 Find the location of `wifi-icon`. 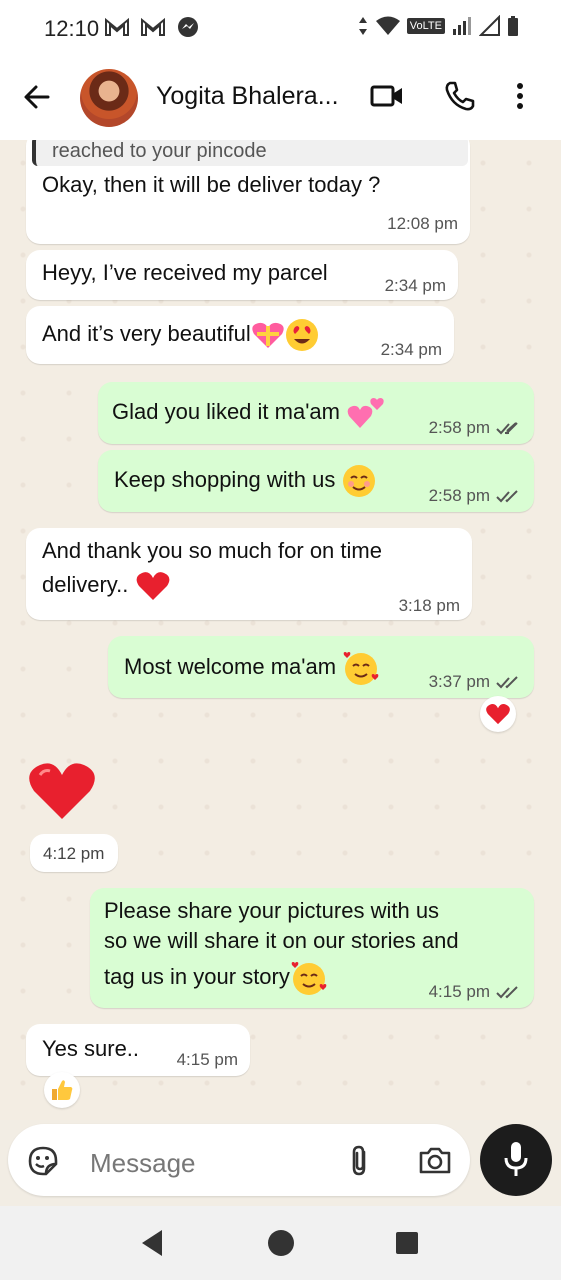

wifi-icon is located at coordinates (387, 25).